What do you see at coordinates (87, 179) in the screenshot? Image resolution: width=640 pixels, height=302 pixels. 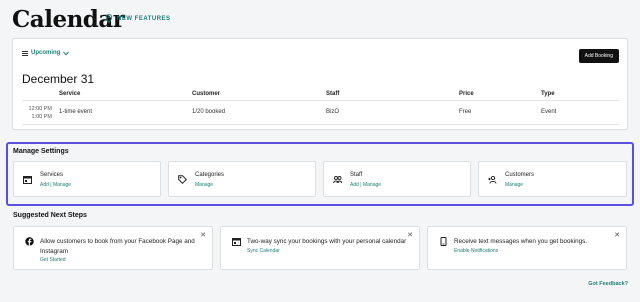 I see `tile-services: Services Add | Manage` at bounding box center [87, 179].